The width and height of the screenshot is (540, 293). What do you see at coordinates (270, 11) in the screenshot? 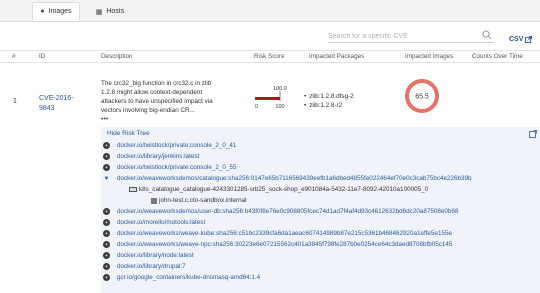
I see `tab-bar: ● Images ▦ Hosts` at bounding box center [270, 11].